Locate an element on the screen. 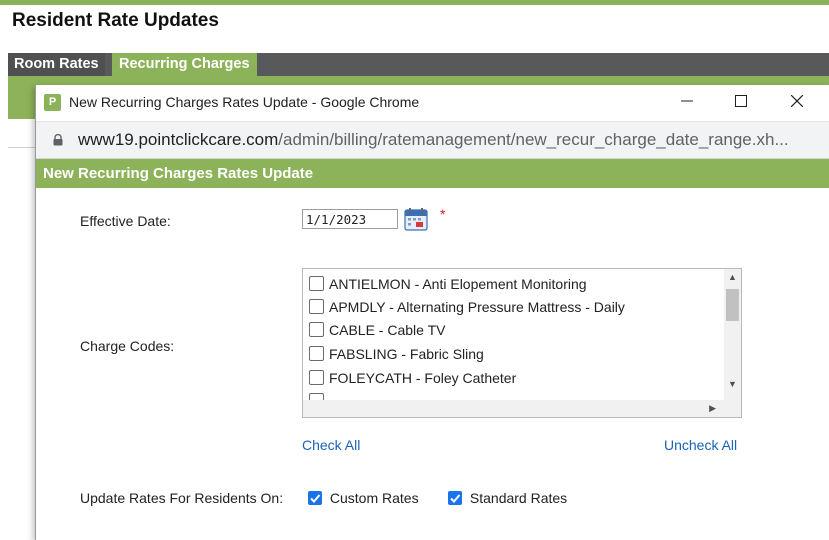 This screenshot has height=540, width=829. uncheck-all-link: Uncheck All is located at coordinates (700, 445).